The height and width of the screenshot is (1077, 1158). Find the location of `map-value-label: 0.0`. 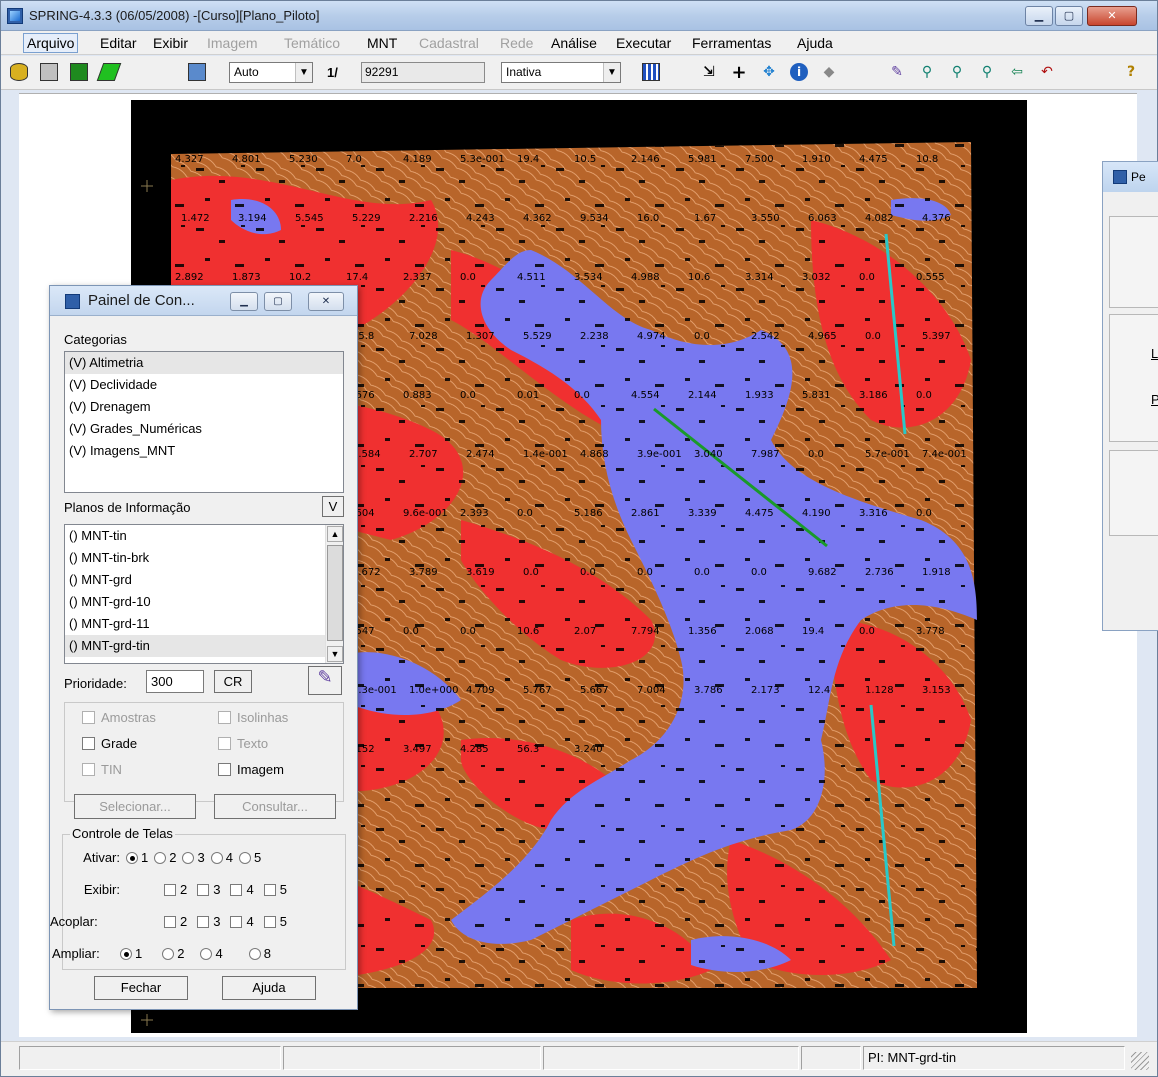

map-value-label: 0.0 is located at coordinates (816, 454).